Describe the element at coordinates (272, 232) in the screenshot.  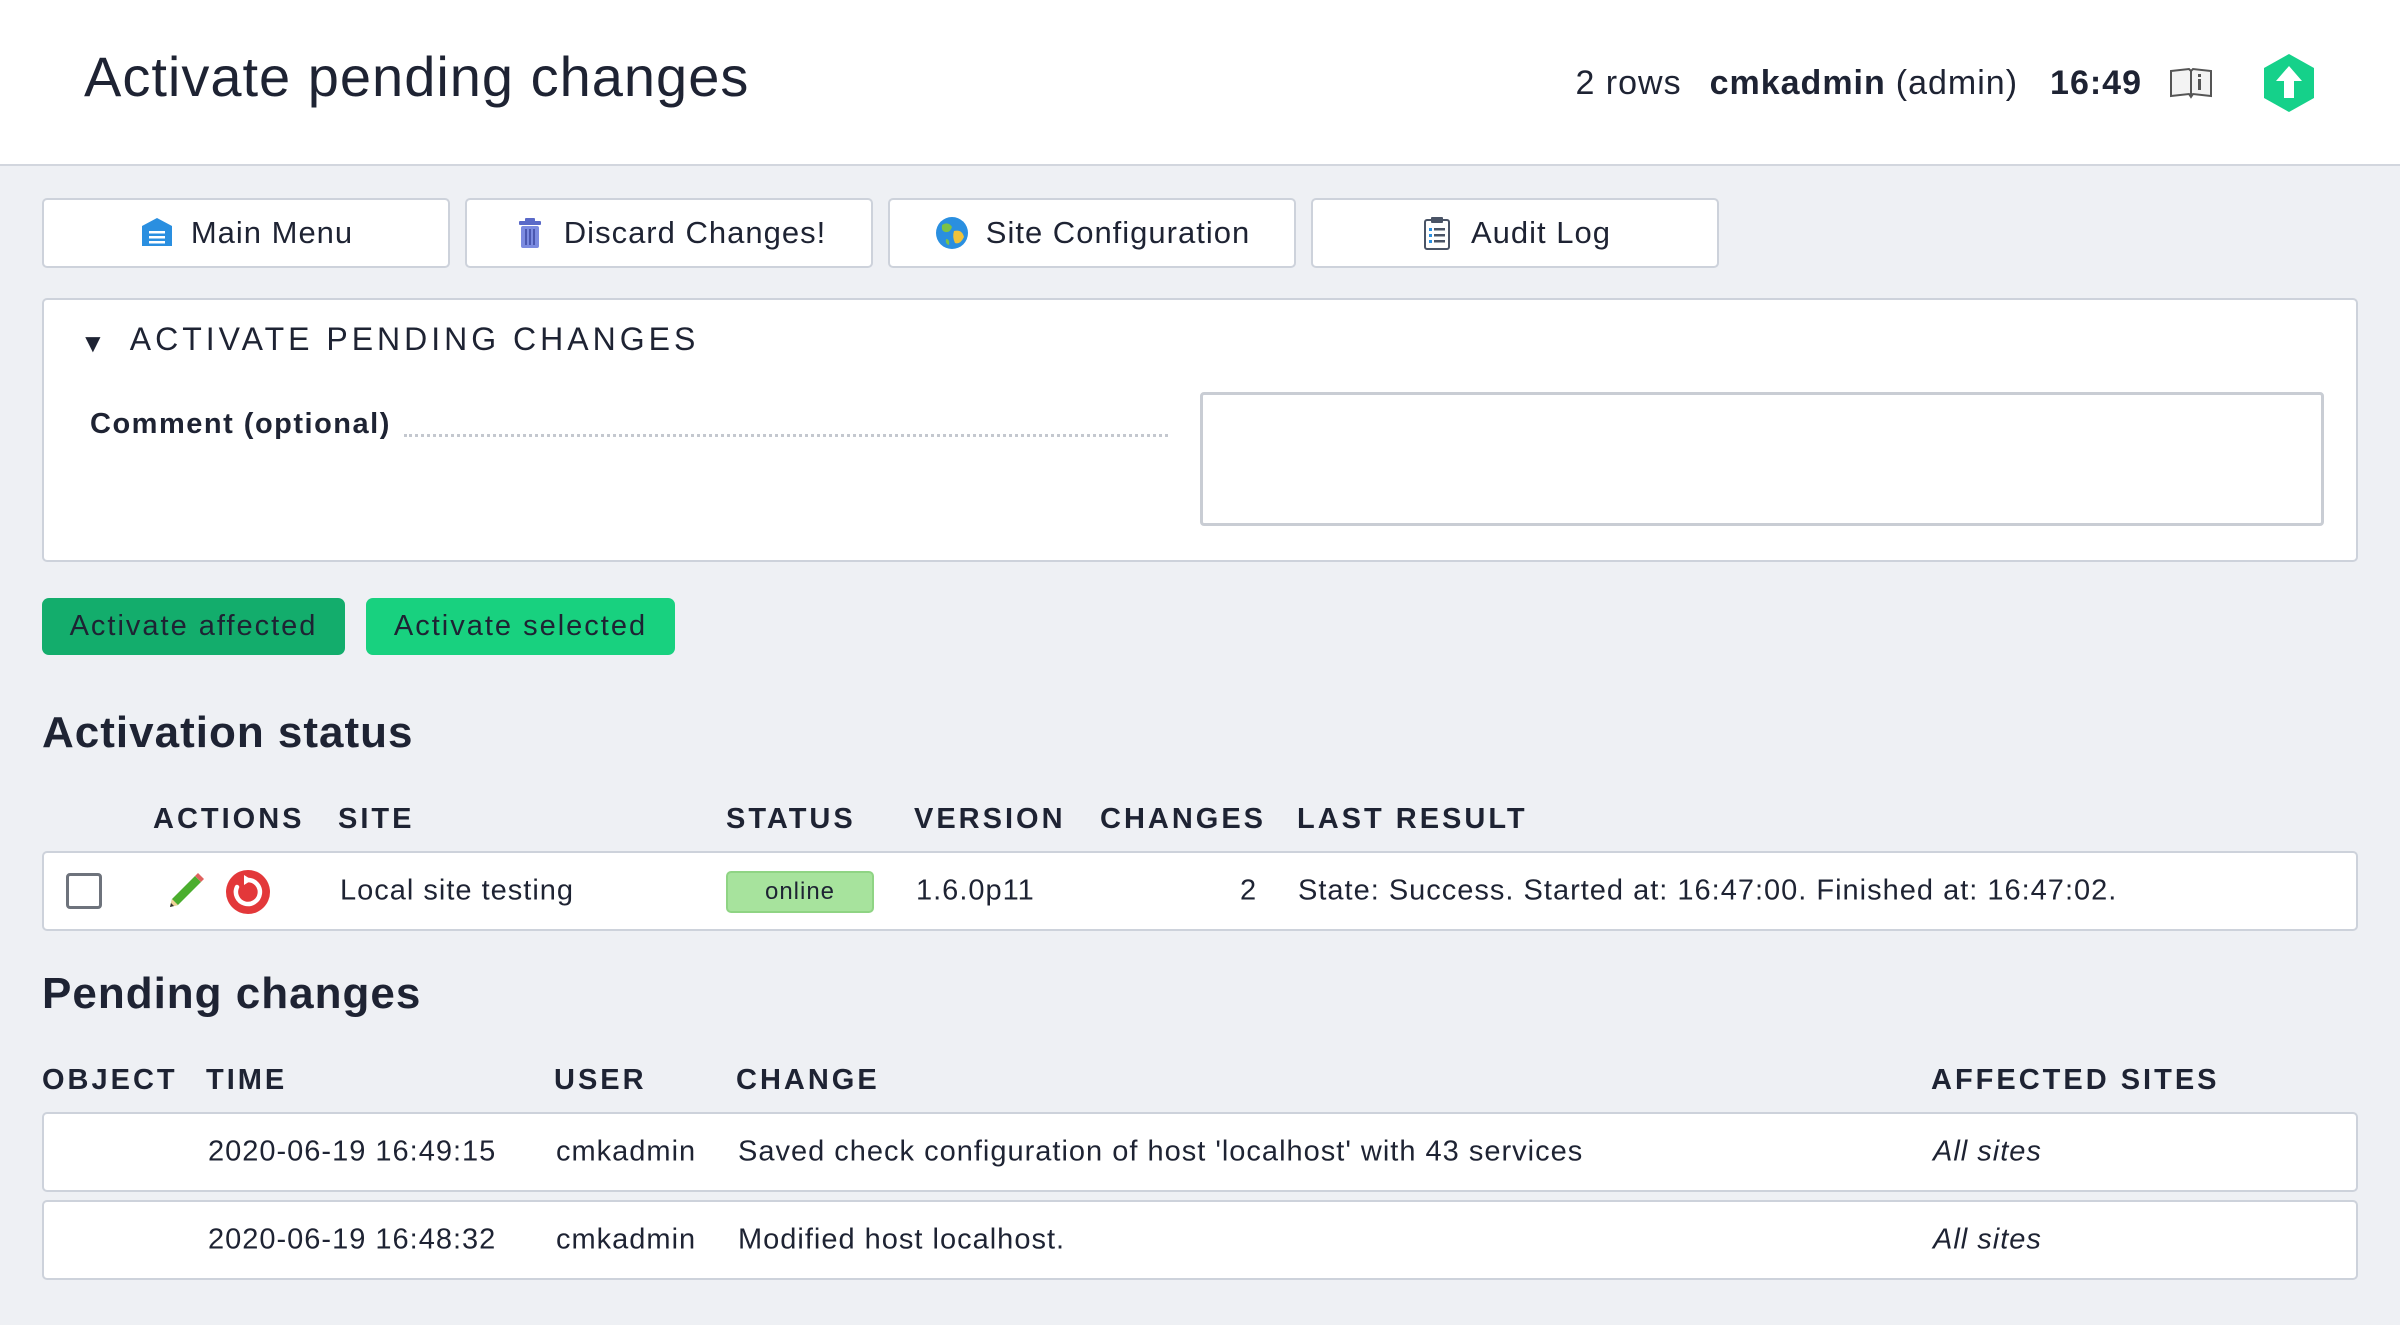
I see `tab-label: Main Menu` at that location.